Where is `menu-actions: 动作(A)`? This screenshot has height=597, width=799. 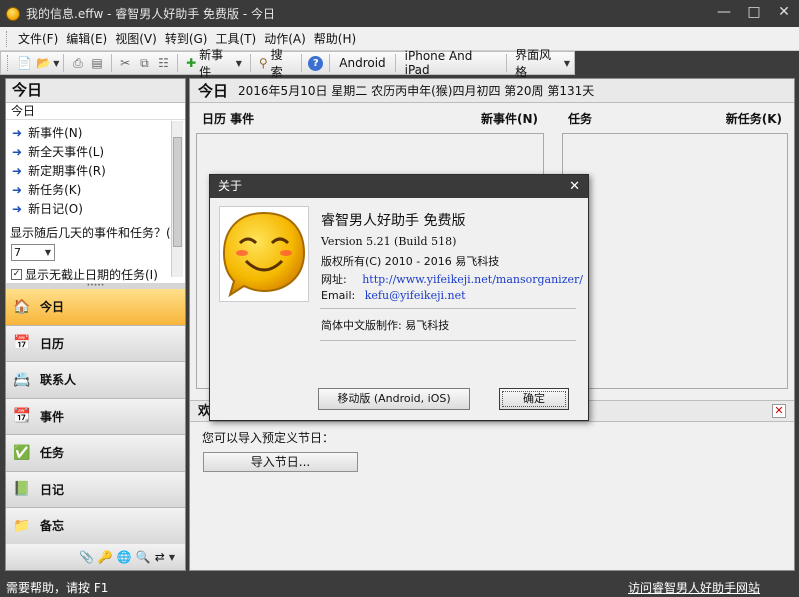
menu-actions: 动作(A) is located at coordinates (285, 38).